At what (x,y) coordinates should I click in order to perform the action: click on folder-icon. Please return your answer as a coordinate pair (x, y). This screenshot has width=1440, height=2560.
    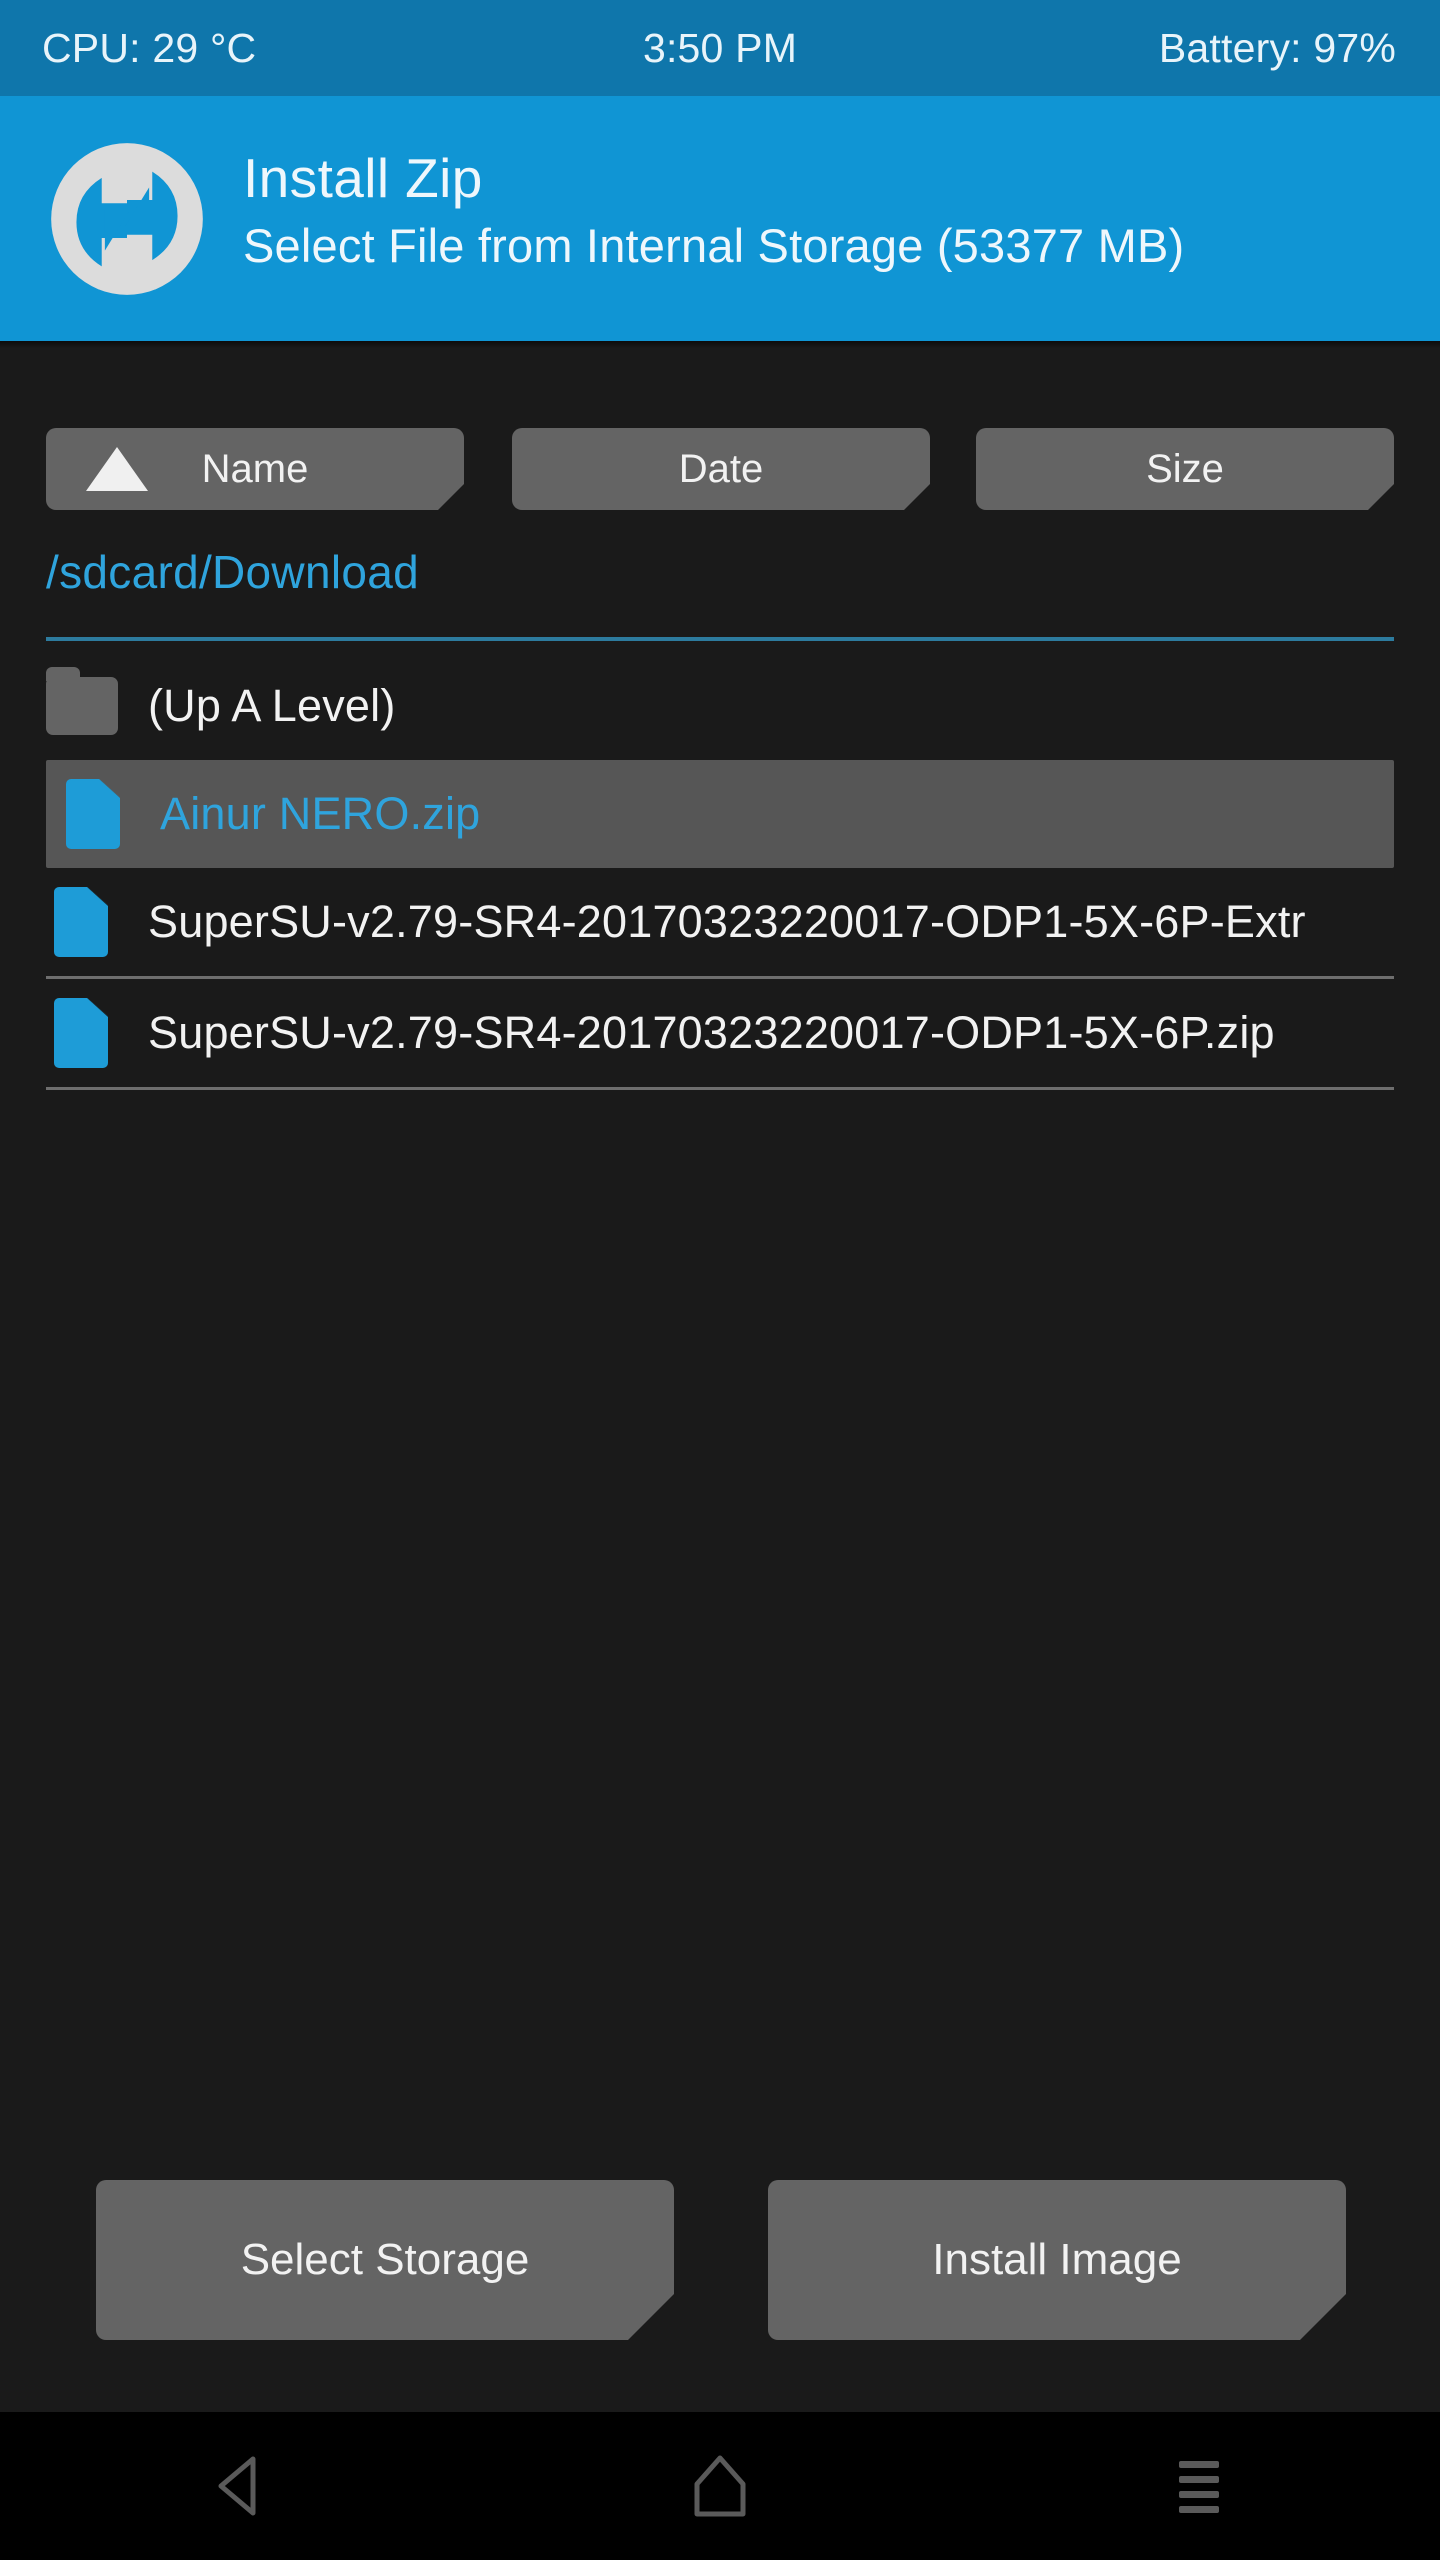
    Looking at the image, I should click on (83, 705).